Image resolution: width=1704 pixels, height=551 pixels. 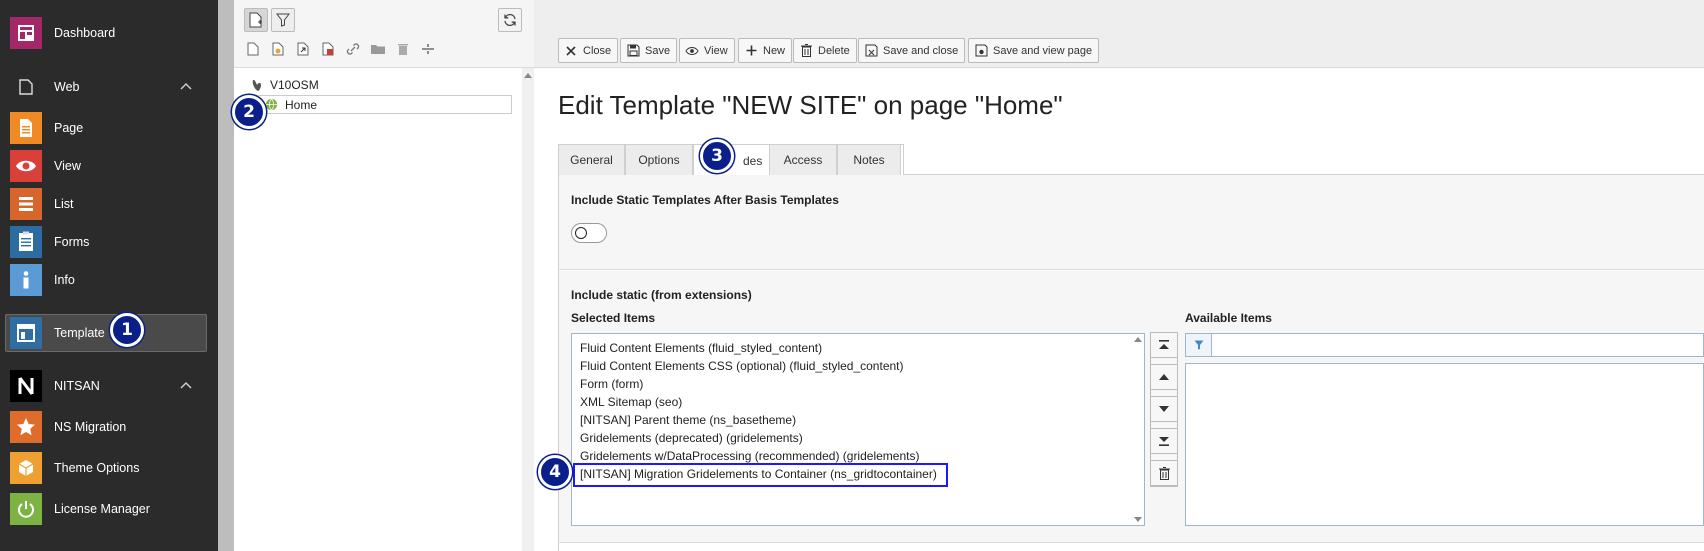 I want to click on save-close-icon, so click(x=871, y=51).